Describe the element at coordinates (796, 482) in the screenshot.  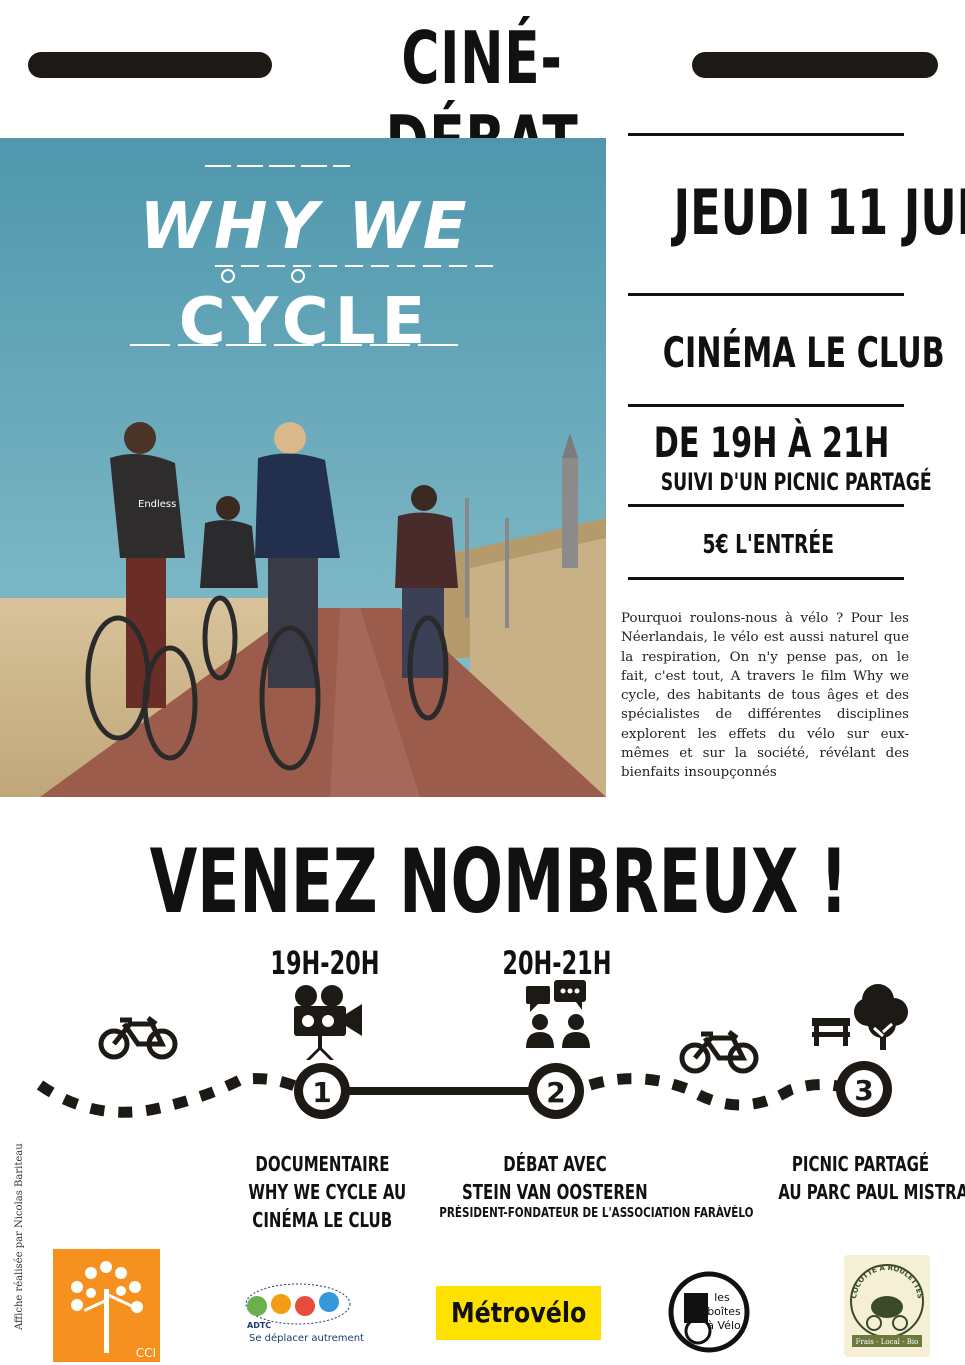
I see `event-followup: SUIVI D'UN PICNIC PARTAGÉ` at that location.